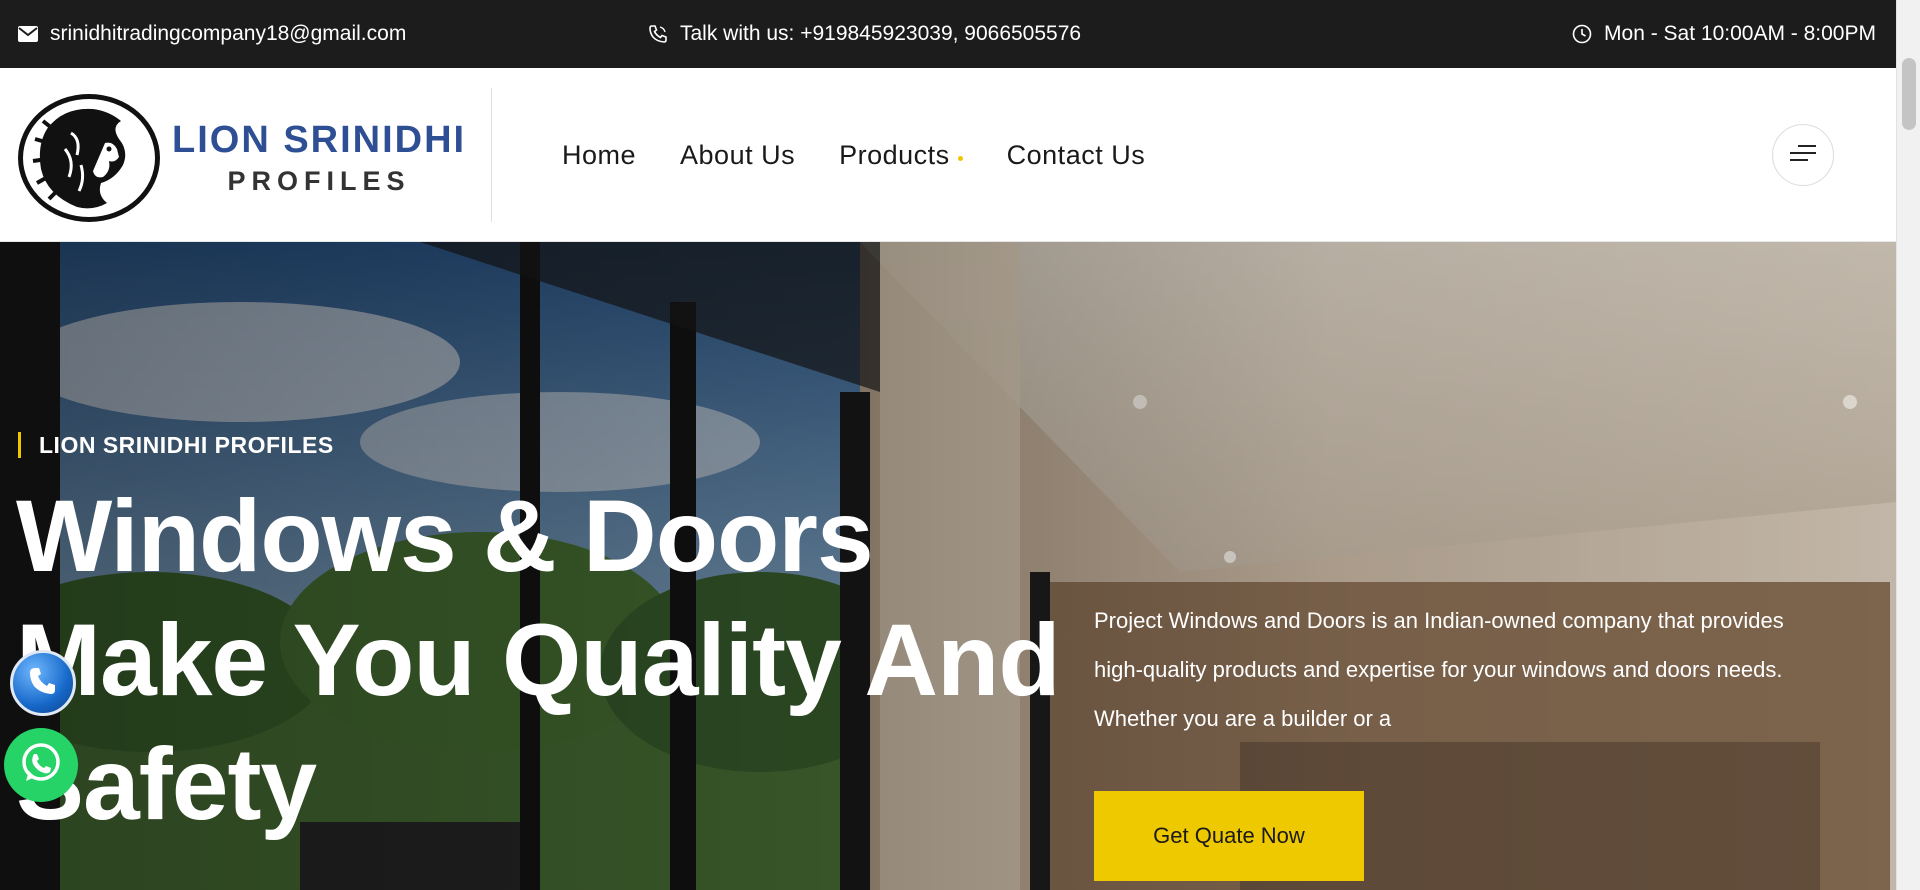 Image resolution: width=1920 pixels, height=890 pixels. I want to click on logo-subtitle: PROFILES, so click(319, 181).